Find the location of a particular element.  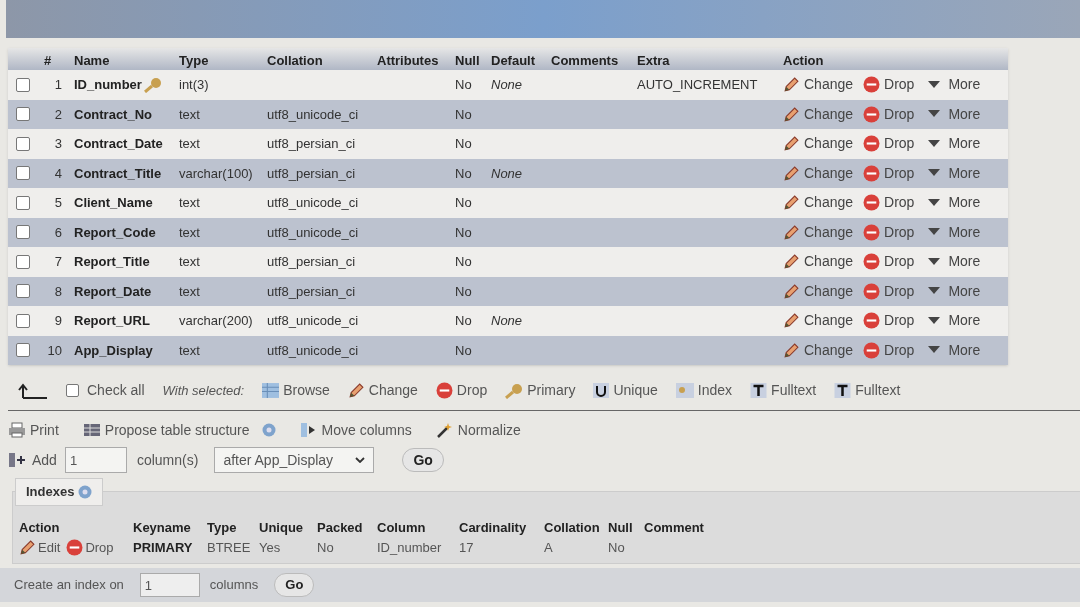

column-header: Comments is located at coordinates (585, 60).